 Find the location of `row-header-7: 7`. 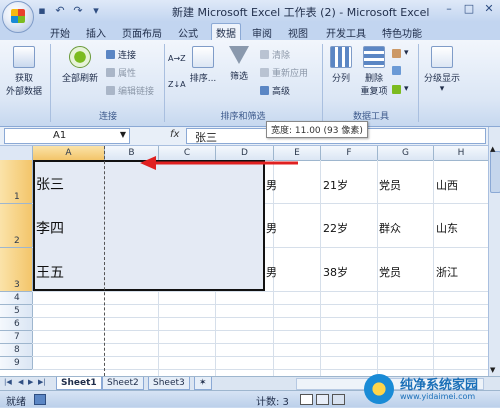

row-header-7: 7 is located at coordinates (16, 337).